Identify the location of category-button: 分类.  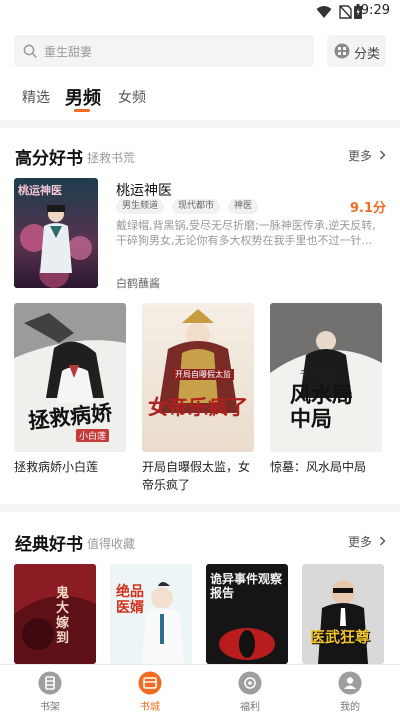
(356, 51).